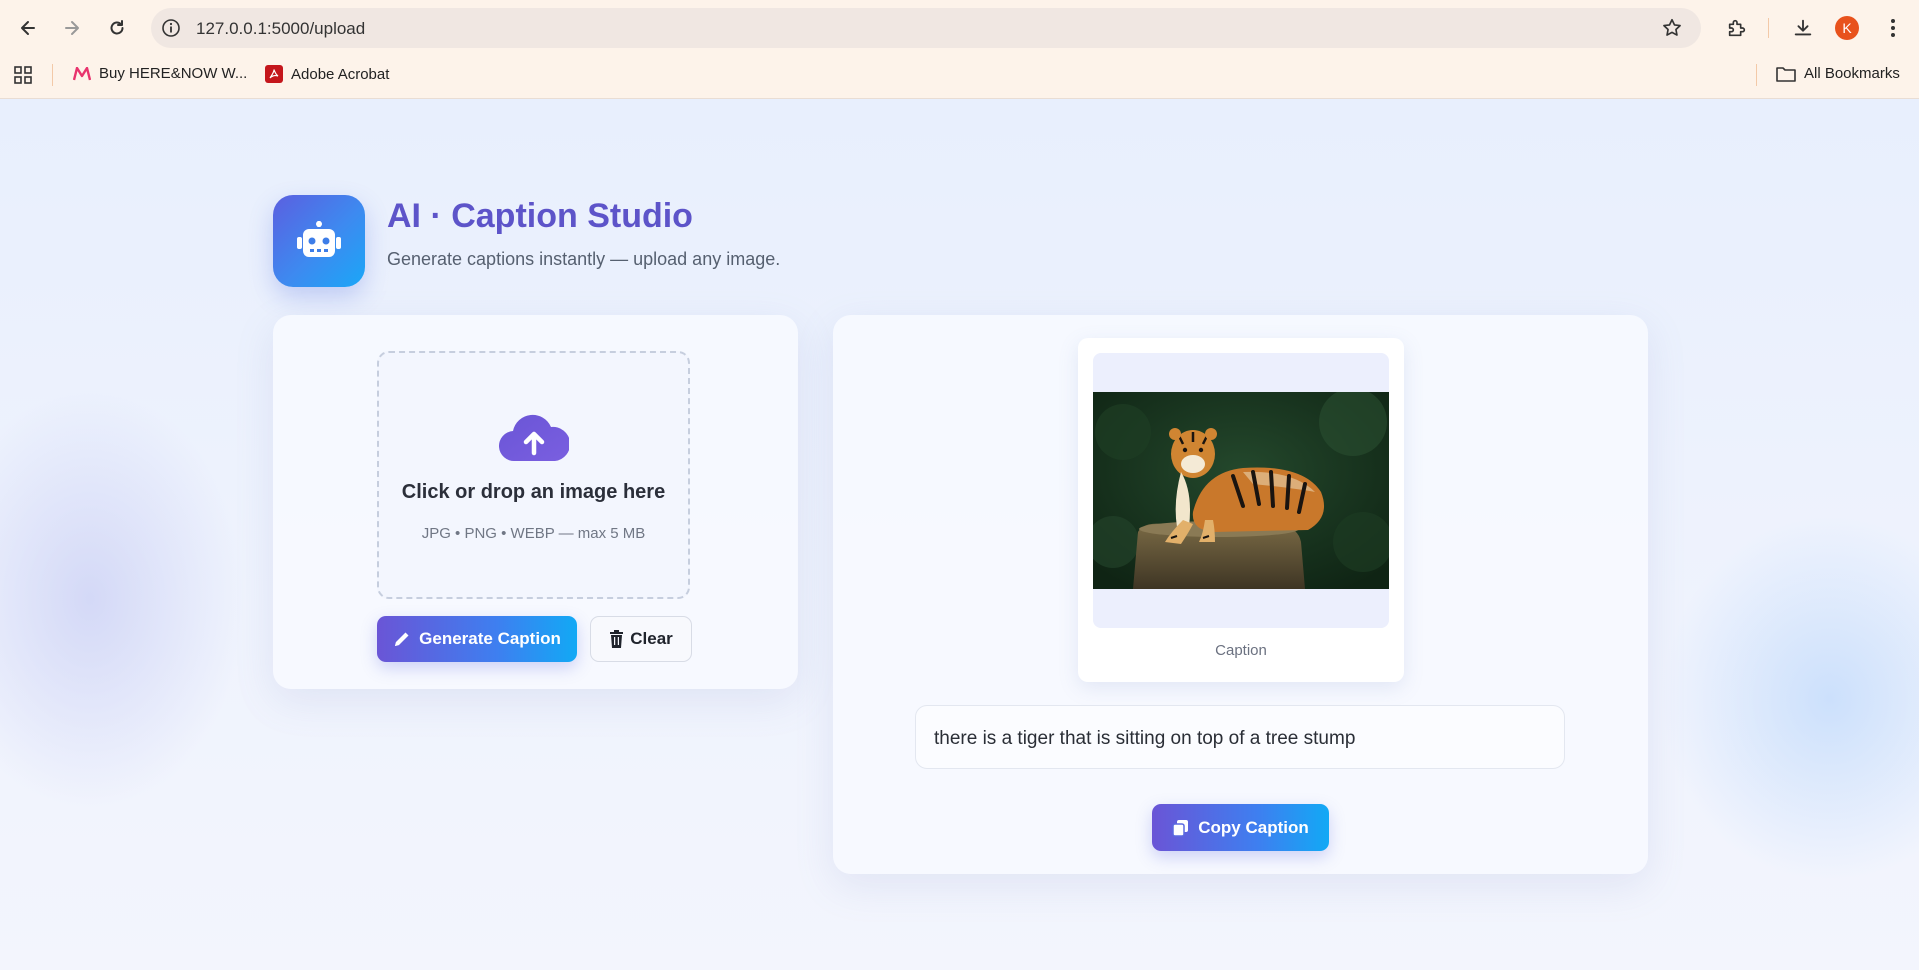 The image size is (1919, 970). What do you see at coordinates (540, 216) in the screenshot?
I see `page-title: AI · Caption Studio` at bounding box center [540, 216].